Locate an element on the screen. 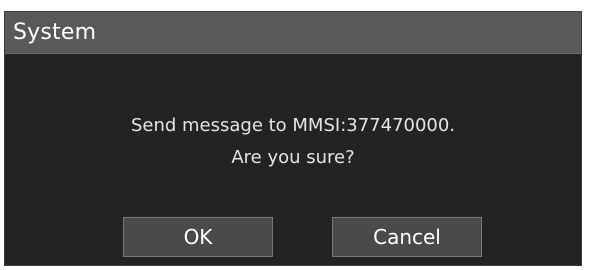 This screenshot has width=594, height=270. message-line-confirm: Are you sure? is located at coordinates (293, 157).